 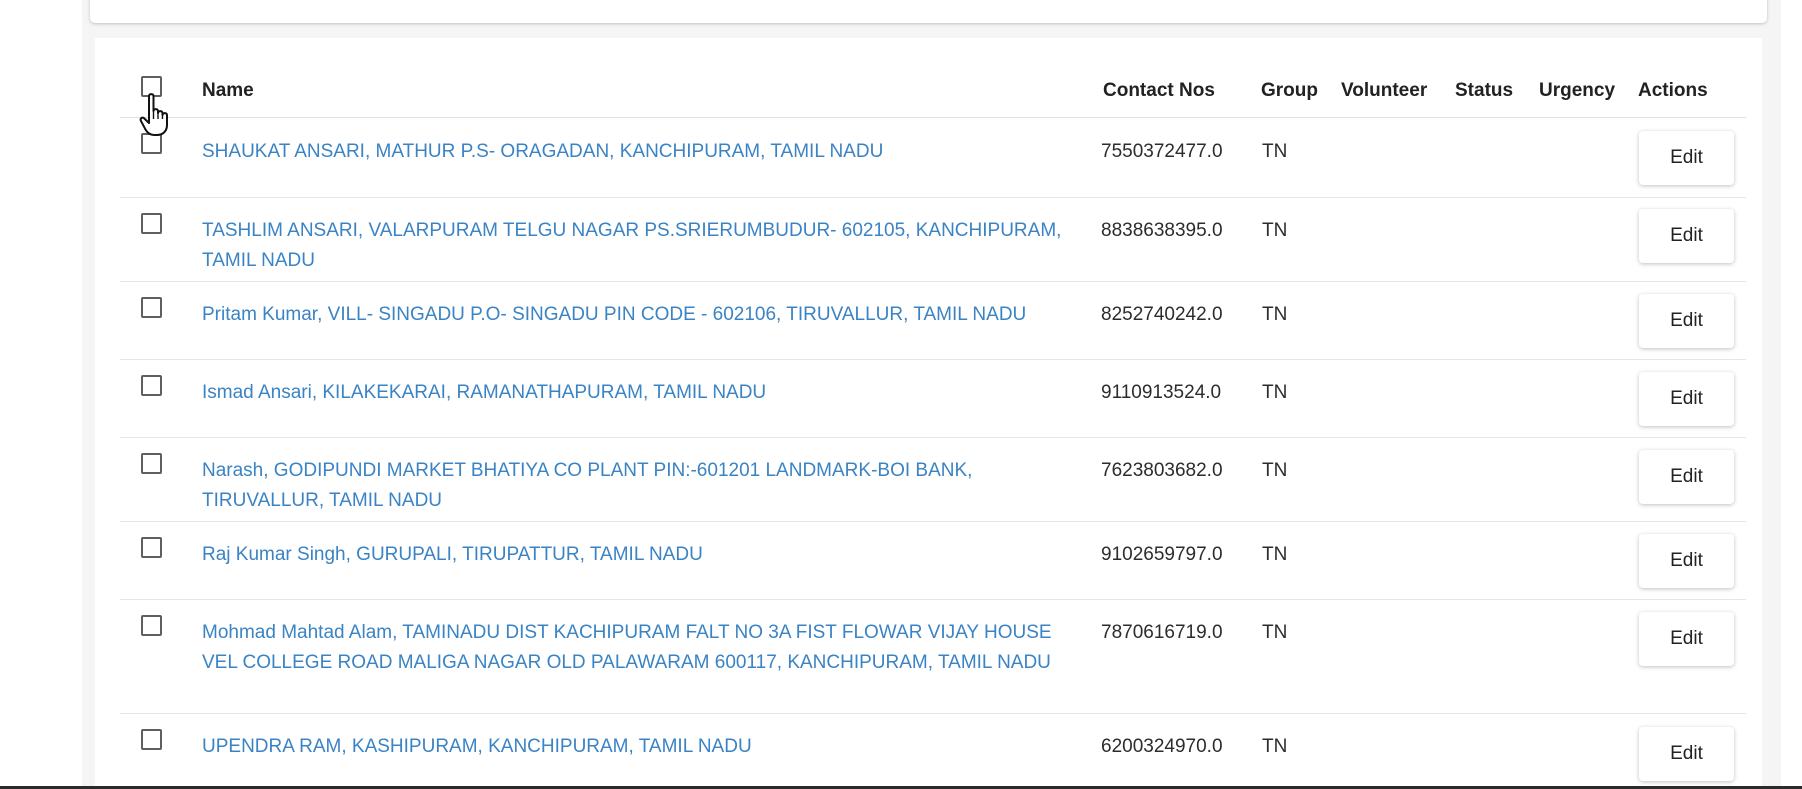 I want to click on header-actions: Actions, so click(x=1673, y=90).